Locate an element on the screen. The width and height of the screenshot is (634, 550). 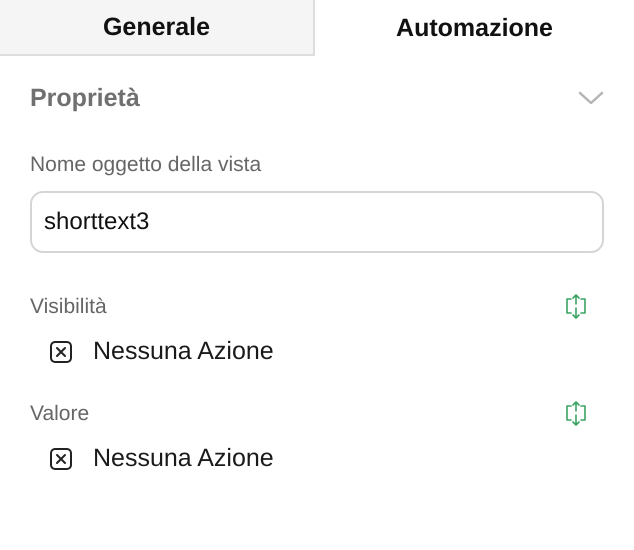
section-title: Proprietà is located at coordinates (85, 98).